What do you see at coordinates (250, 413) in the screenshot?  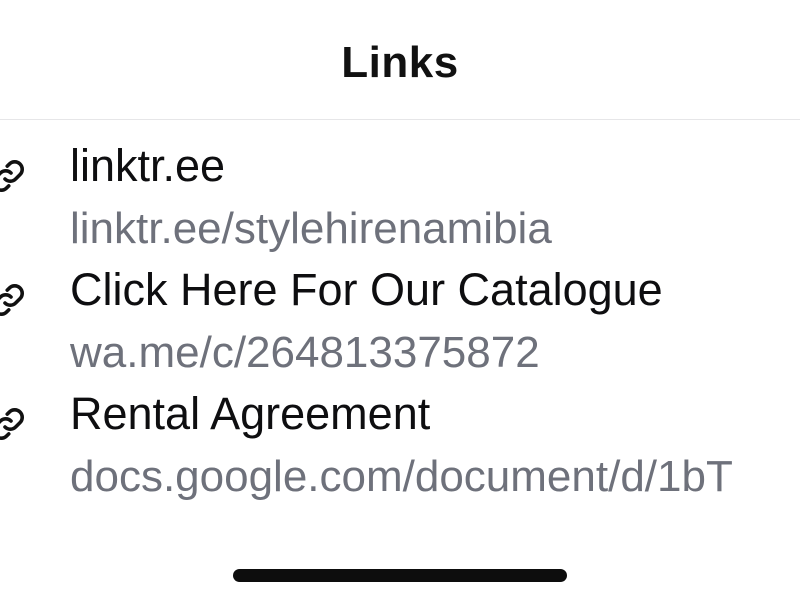 I see `link-title: Rental Agreement` at bounding box center [250, 413].